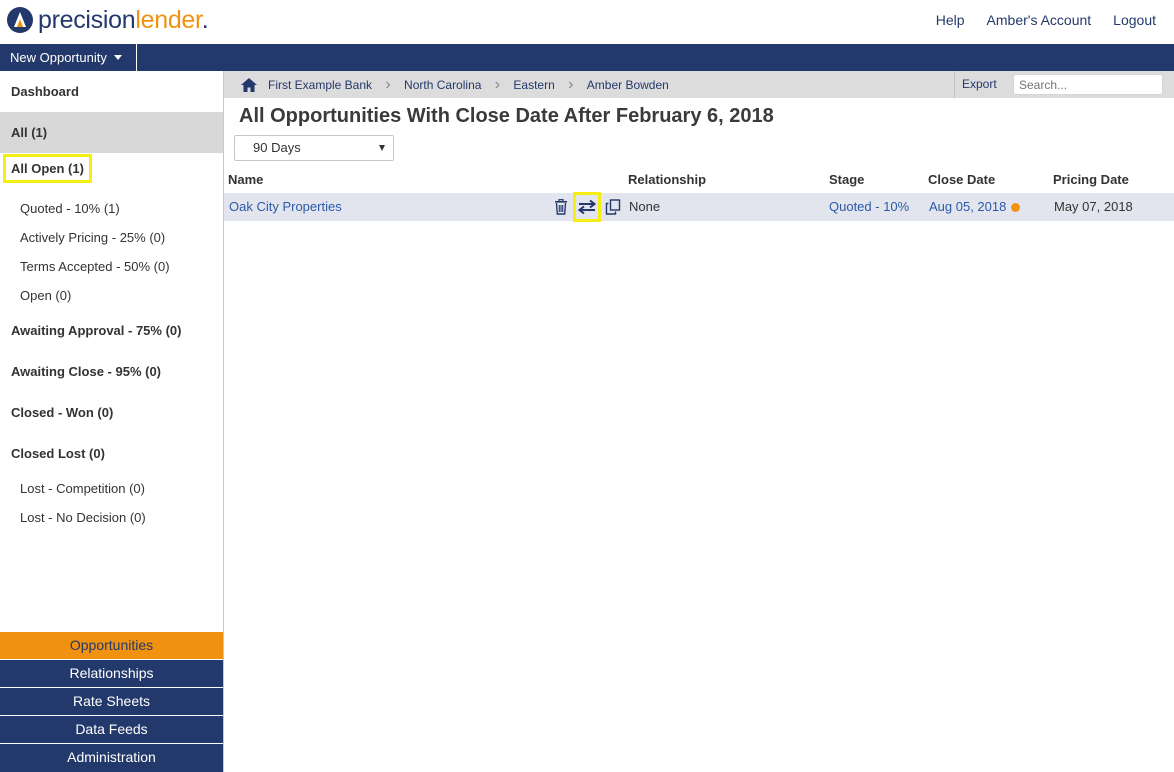 The height and width of the screenshot is (772, 1174). I want to click on close-date-link: Aug 05, 2018, so click(967, 206).